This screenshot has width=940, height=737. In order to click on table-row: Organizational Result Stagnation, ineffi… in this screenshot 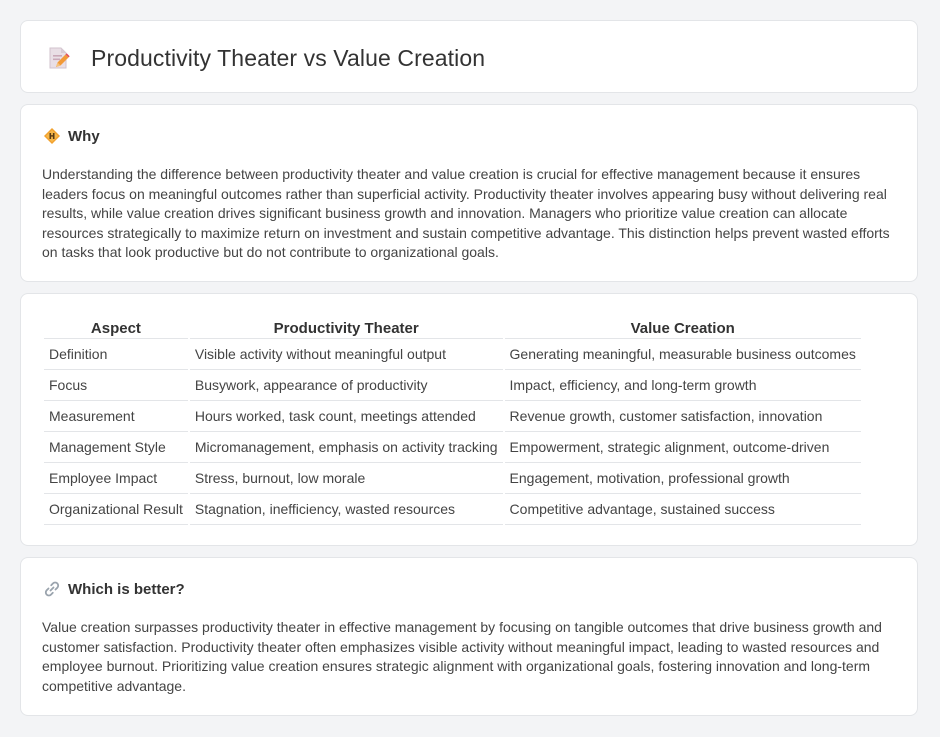, I will do `click(452, 509)`.